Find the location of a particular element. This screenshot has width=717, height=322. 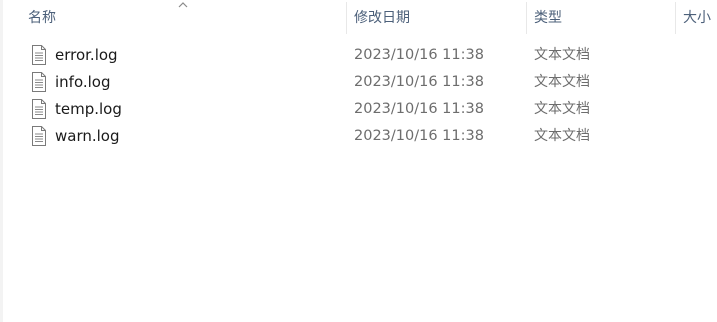

file-row: temp.log 2023/10/16 11:38 文本文档 is located at coordinates (358, 109).